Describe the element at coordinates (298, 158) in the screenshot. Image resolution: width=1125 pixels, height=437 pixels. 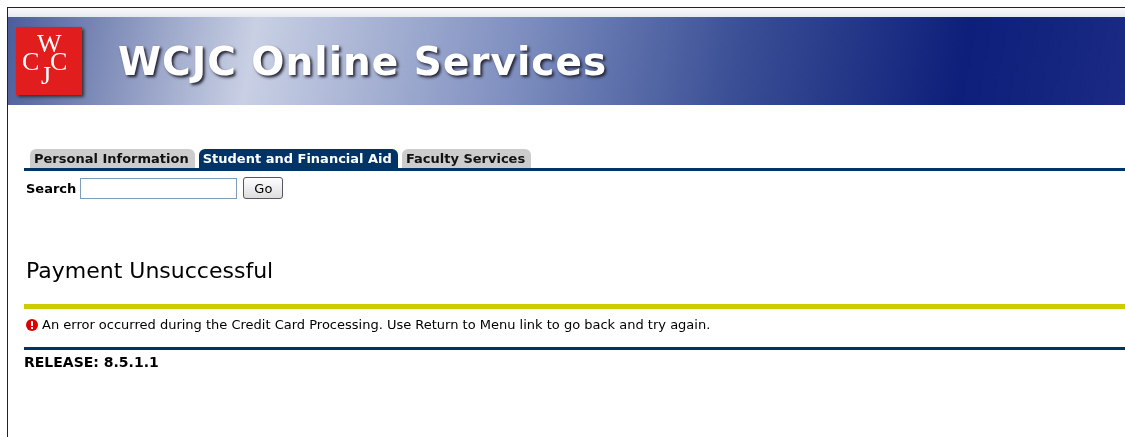
I see `tab: Student and Financial Aid` at that location.